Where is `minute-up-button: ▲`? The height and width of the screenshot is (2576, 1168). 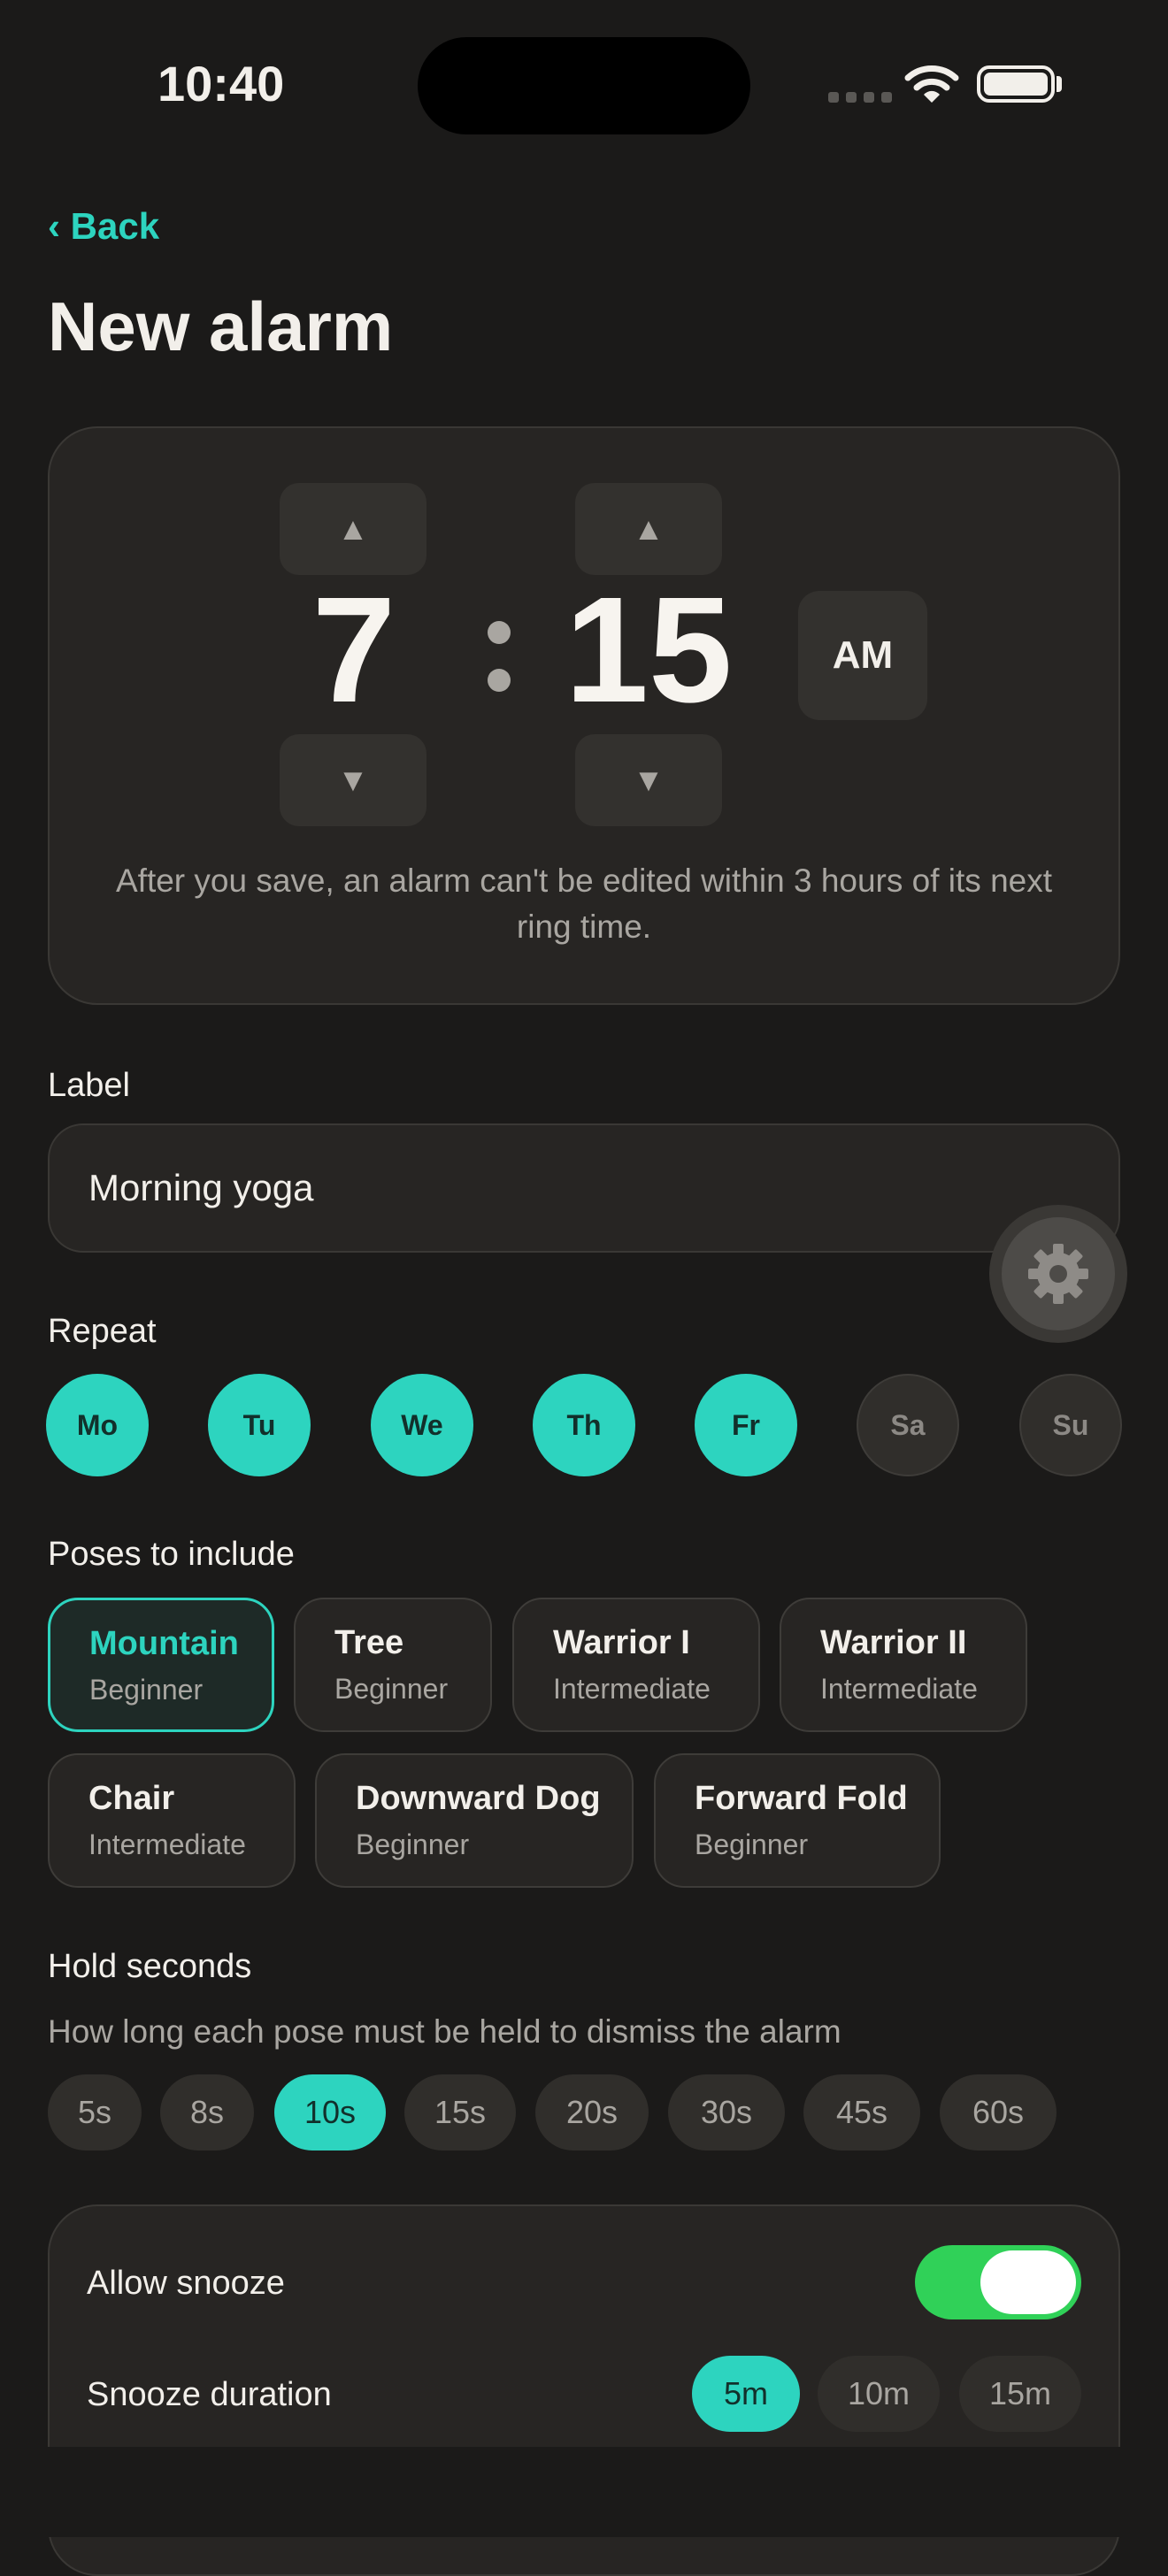 minute-up-button: ▲ is located at coordinates (649, 529).